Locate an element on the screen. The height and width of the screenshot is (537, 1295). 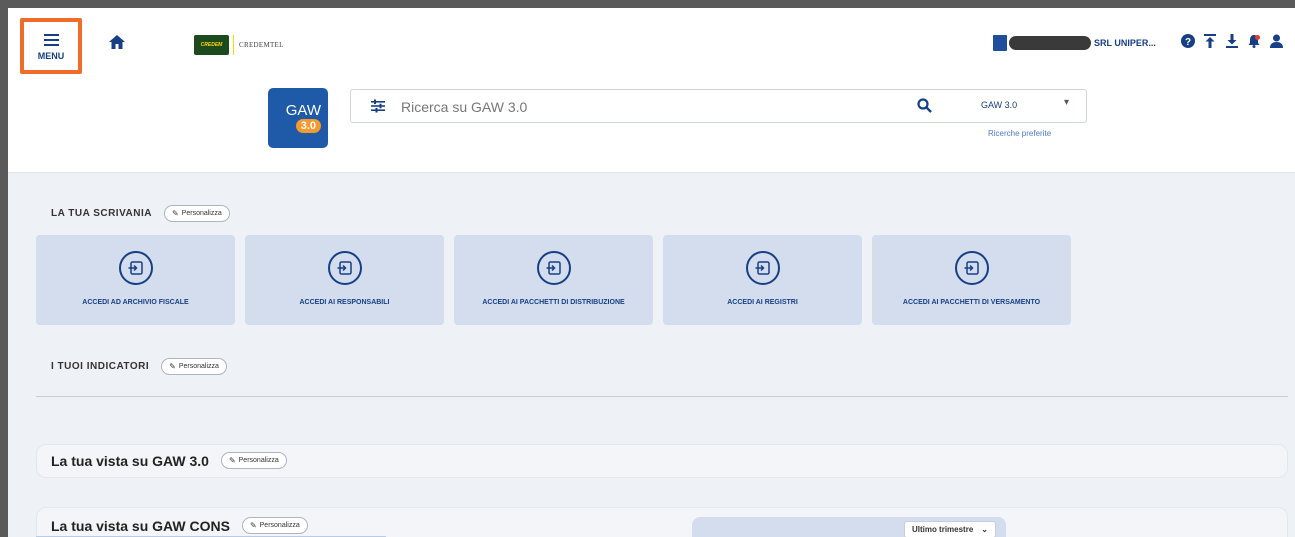
credem-logo: CREDEM is located at coordinates (211, 45).